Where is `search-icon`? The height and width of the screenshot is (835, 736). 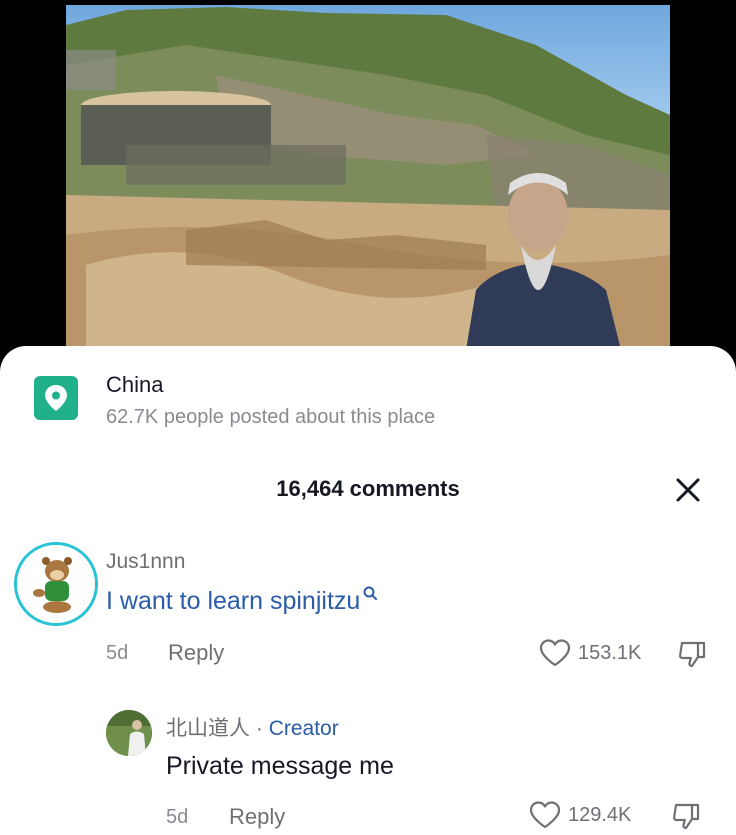 search-icon is located at coordinates (370, 593).